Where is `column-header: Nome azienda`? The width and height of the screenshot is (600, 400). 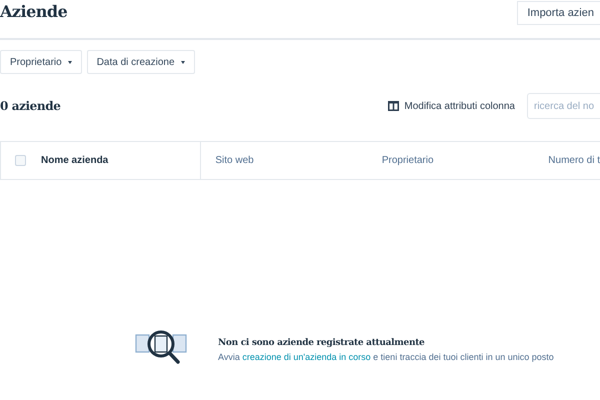 column-header: Nome azienda is located at coordinates (74, 160).